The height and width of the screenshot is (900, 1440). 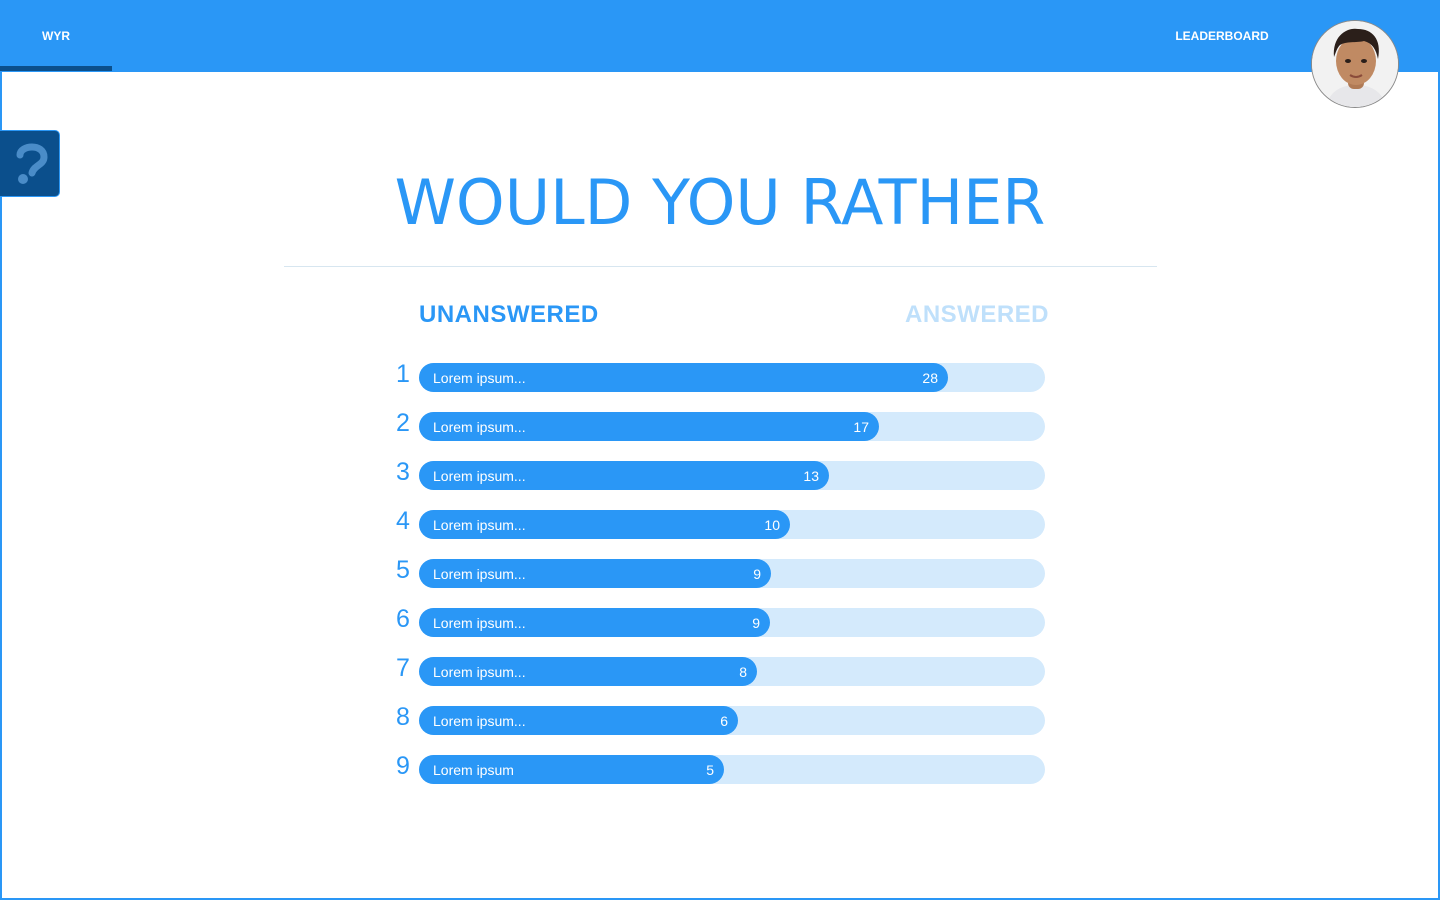 I want to click on question-bar: Lorem ipsum... 28, so click(x=732, y=377).